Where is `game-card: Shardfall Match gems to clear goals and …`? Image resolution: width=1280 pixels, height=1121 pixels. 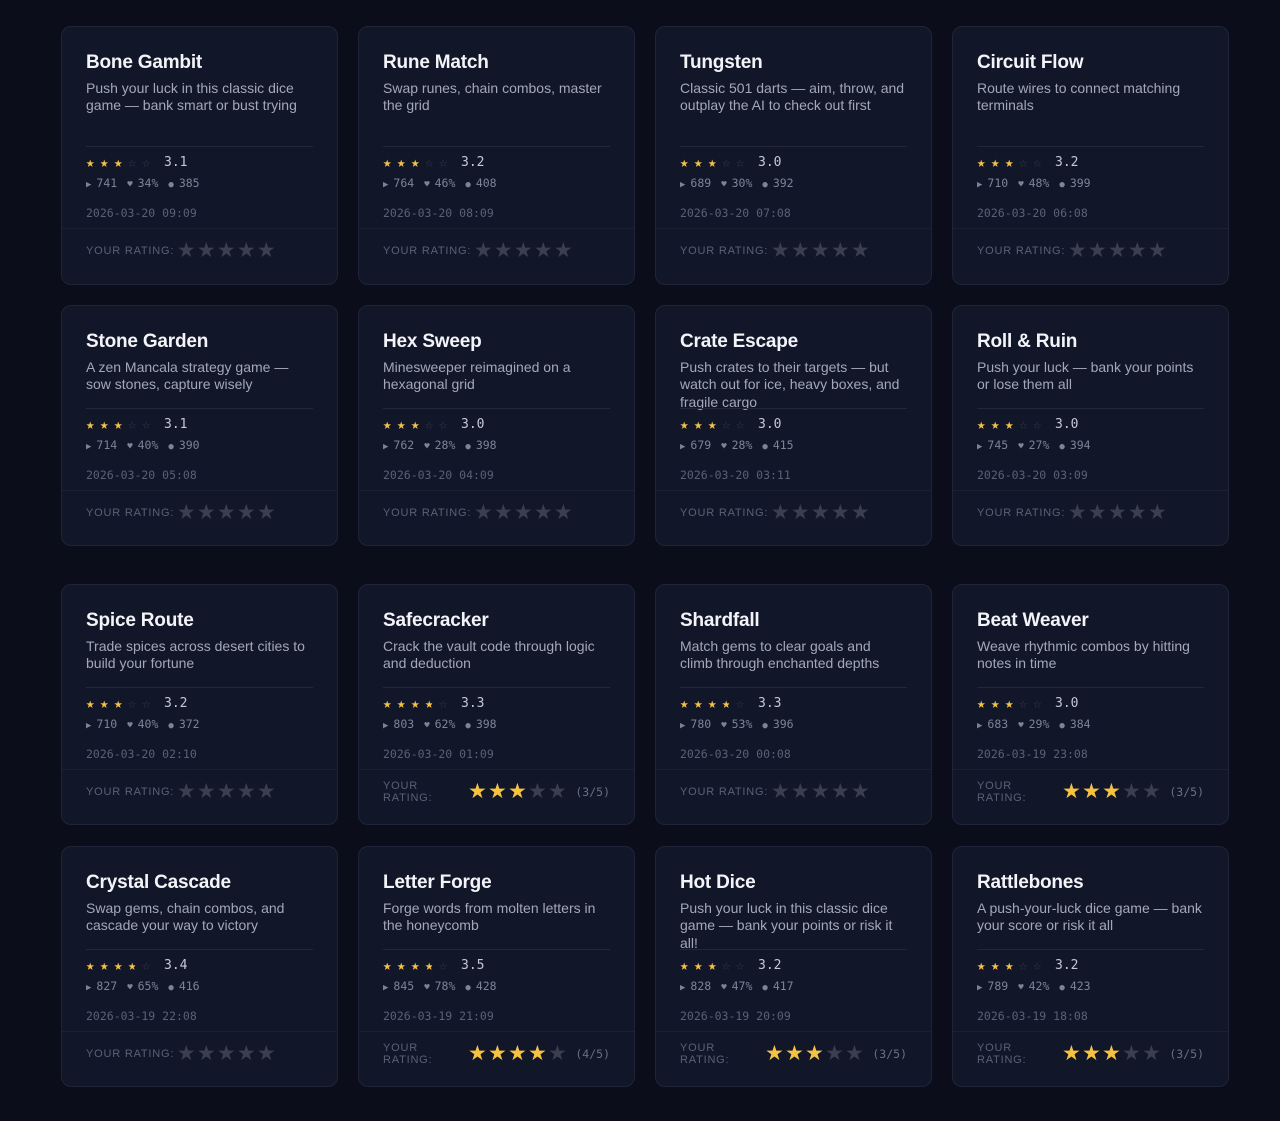
game-card: Shardfall Match gems to clear goals and … is located at coordinates (793, 704).